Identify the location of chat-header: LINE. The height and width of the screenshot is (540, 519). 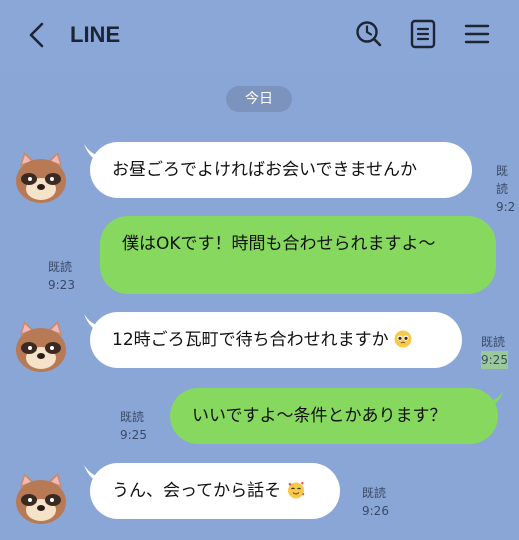
(259, 36).